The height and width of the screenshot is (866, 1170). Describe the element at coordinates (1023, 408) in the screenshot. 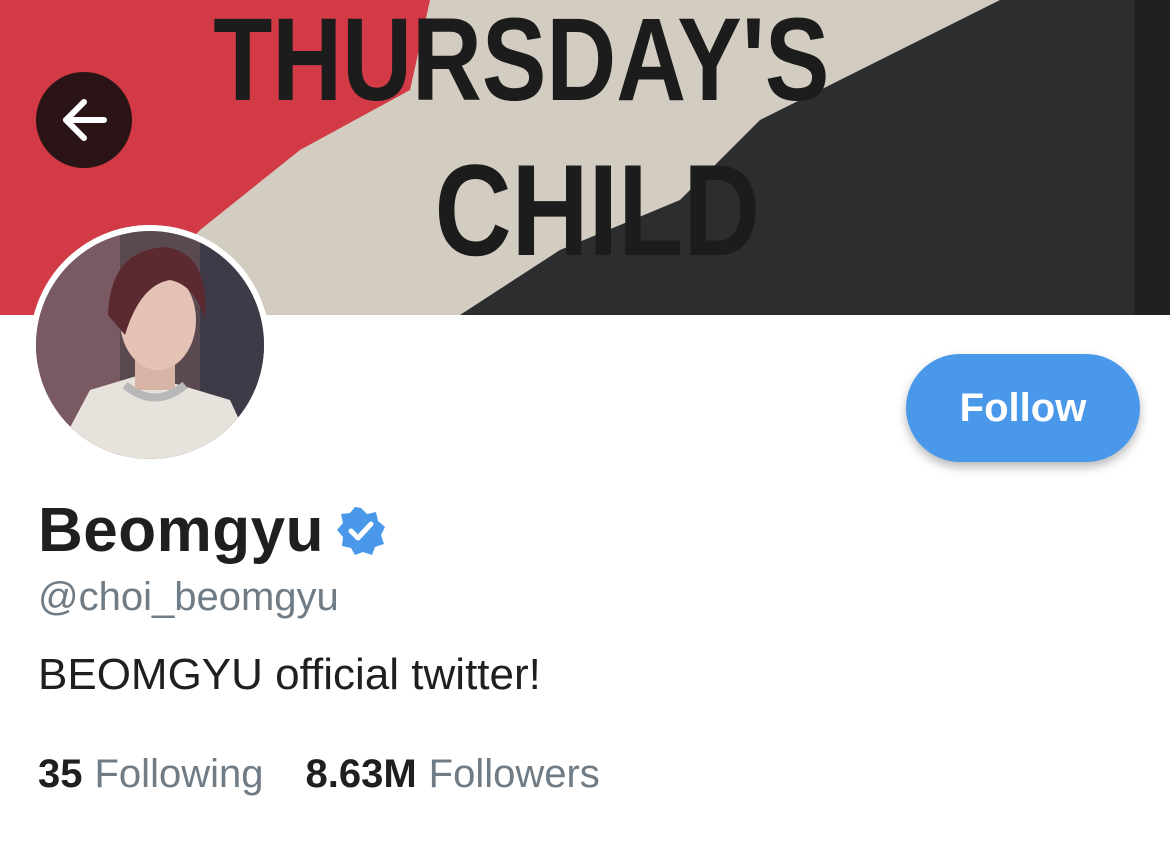

I see `follow-button: Follow` at that location.